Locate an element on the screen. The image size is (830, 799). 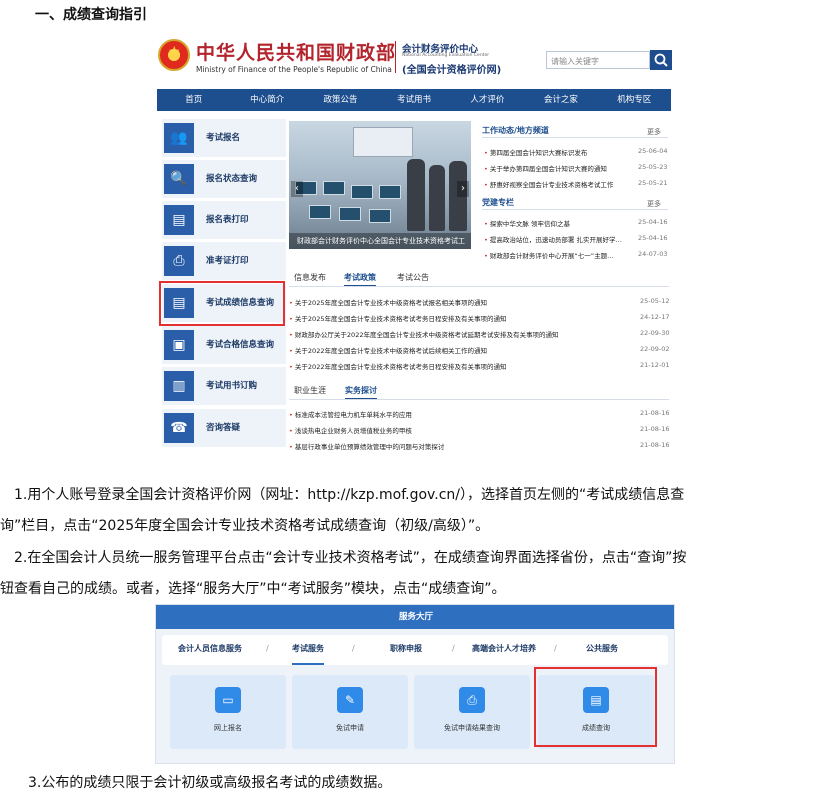
tab-personnel-info: 会计人员信息服务 is located at coordinates (210, 649).